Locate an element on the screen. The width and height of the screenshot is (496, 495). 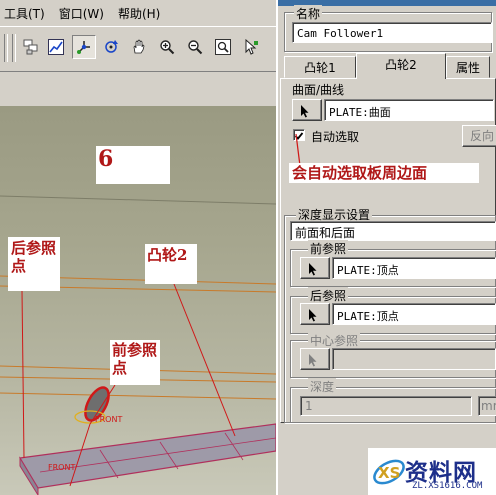
cursor-select-icon is located at coordinates (251, 47).